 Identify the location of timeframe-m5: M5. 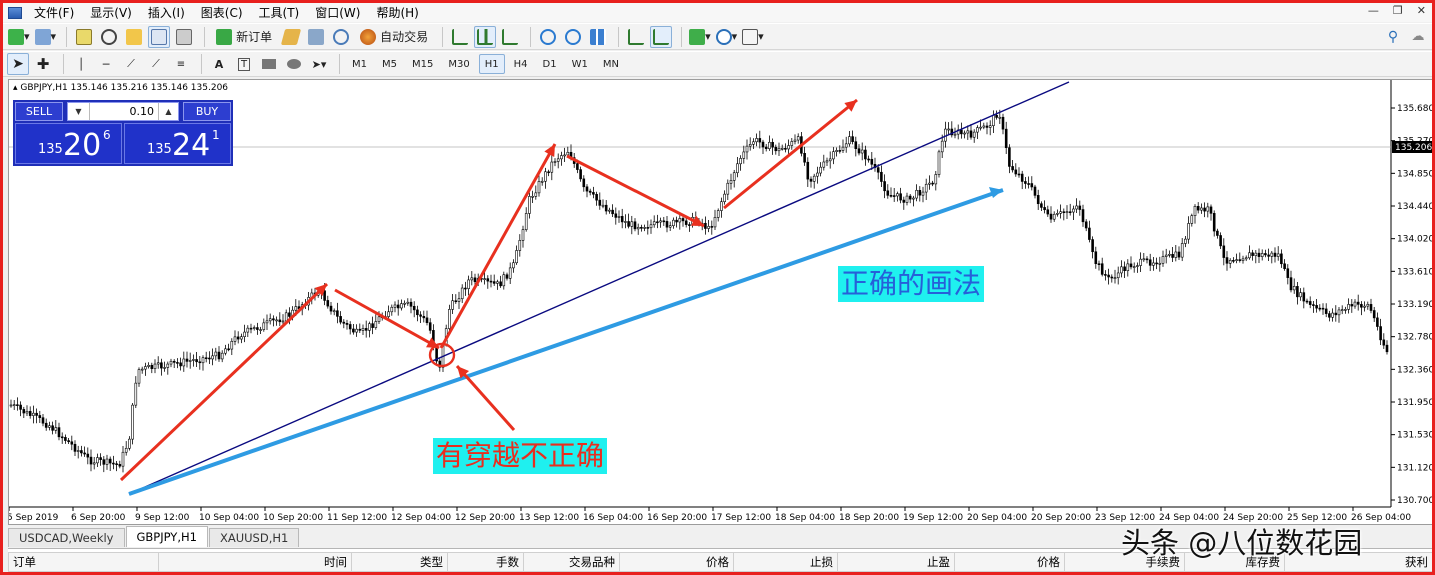
(389, 64).